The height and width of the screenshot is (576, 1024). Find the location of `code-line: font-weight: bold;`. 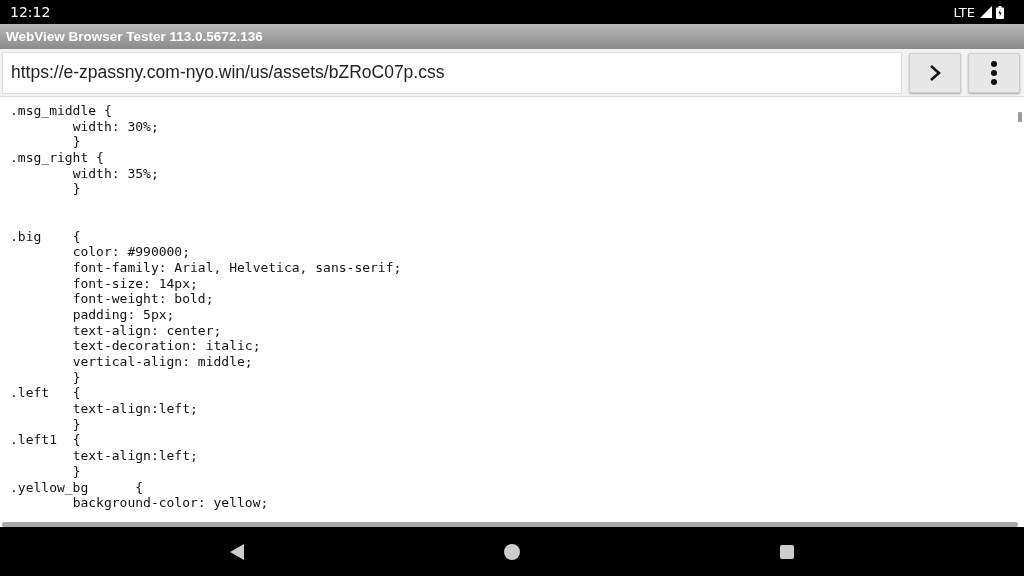

code-line: font-weight: bold; is located at coordinates (142, 299).